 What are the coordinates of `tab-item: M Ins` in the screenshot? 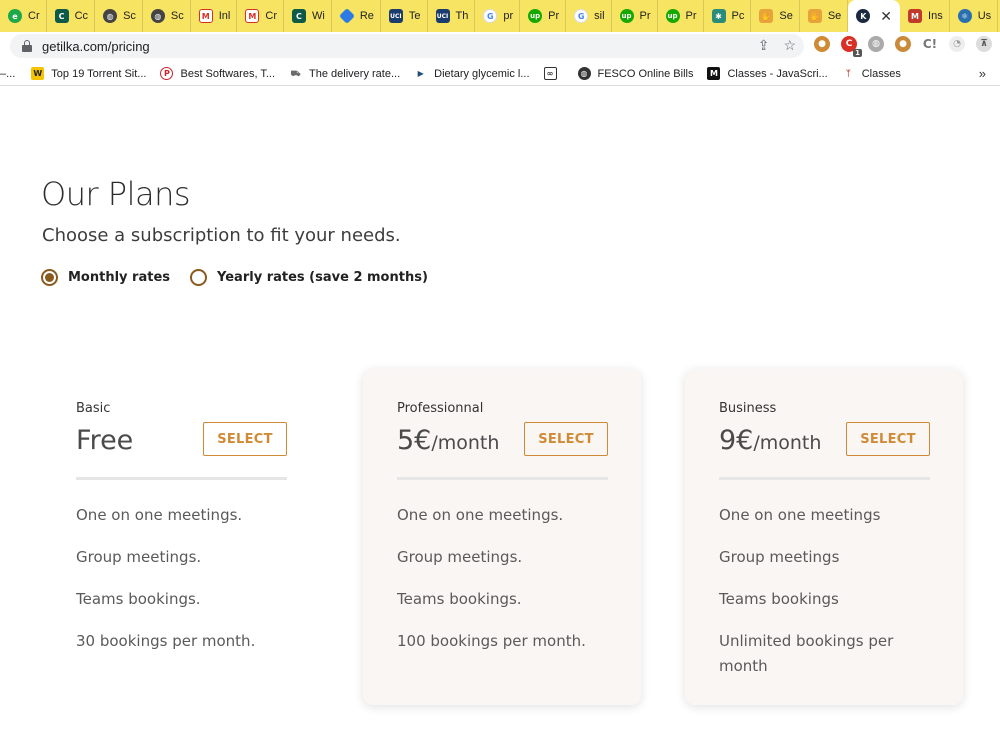 It's located at (925, 16).